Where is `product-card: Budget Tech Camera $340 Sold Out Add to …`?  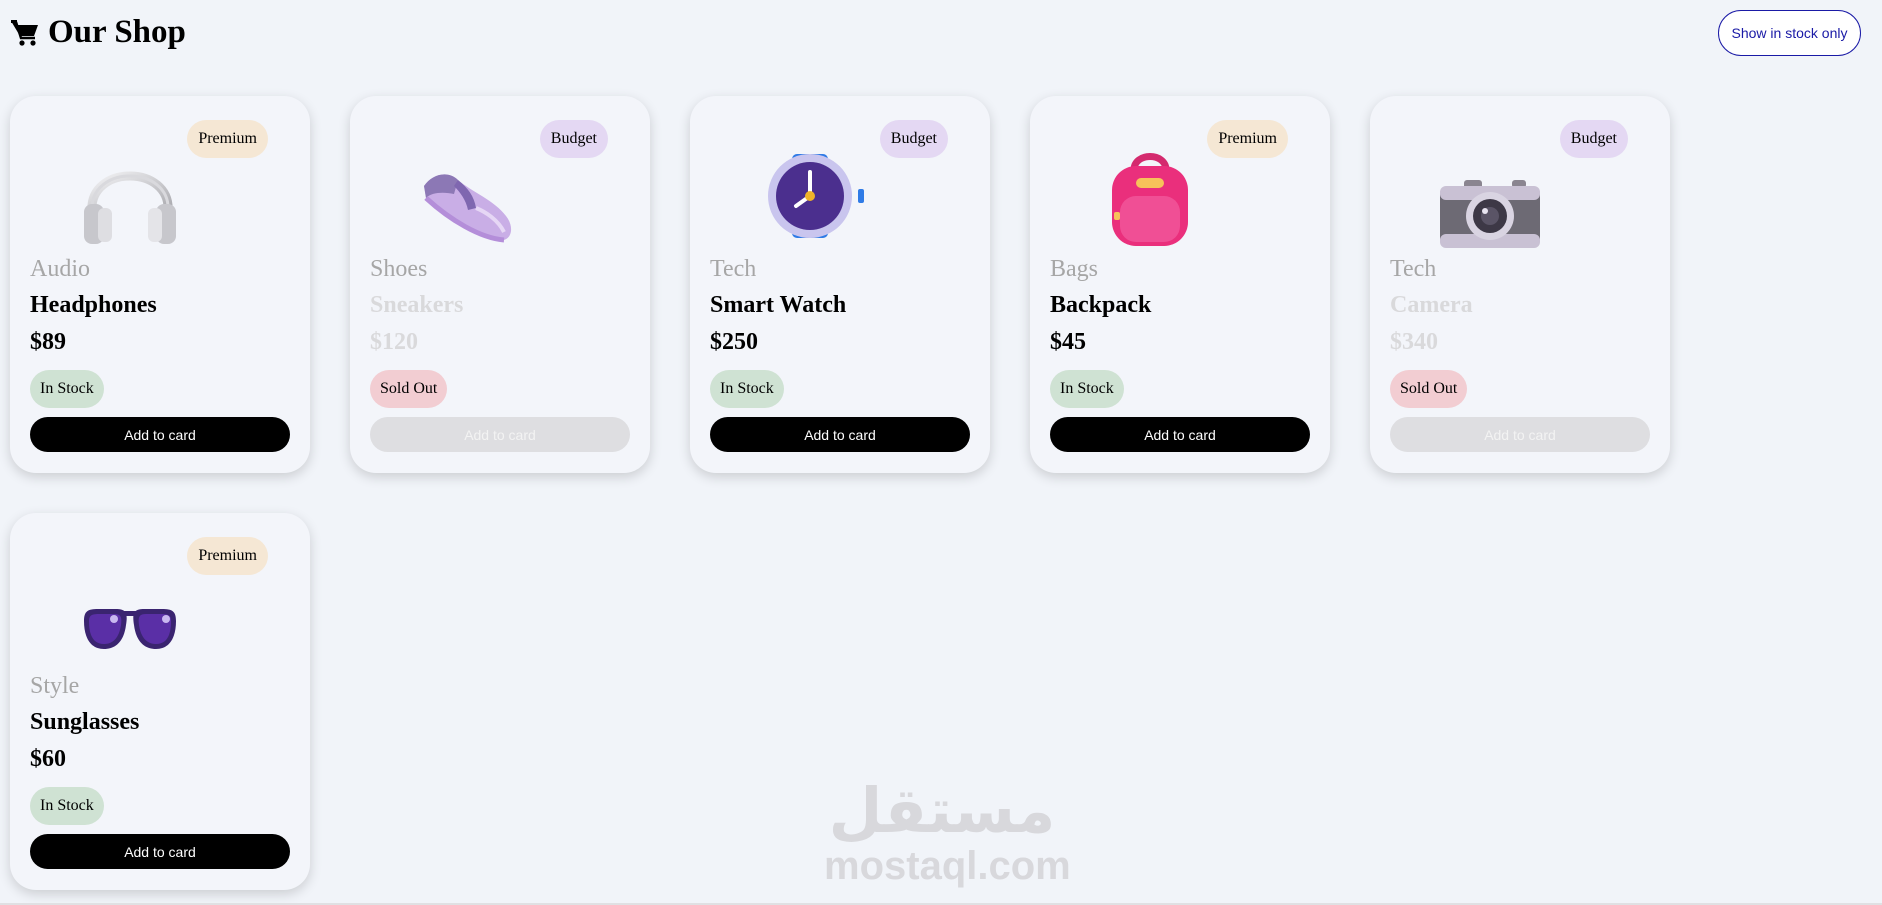
product-card: Budget Tech Camera $340 Sold Out Add to … is located at coordinates (1520, 284).